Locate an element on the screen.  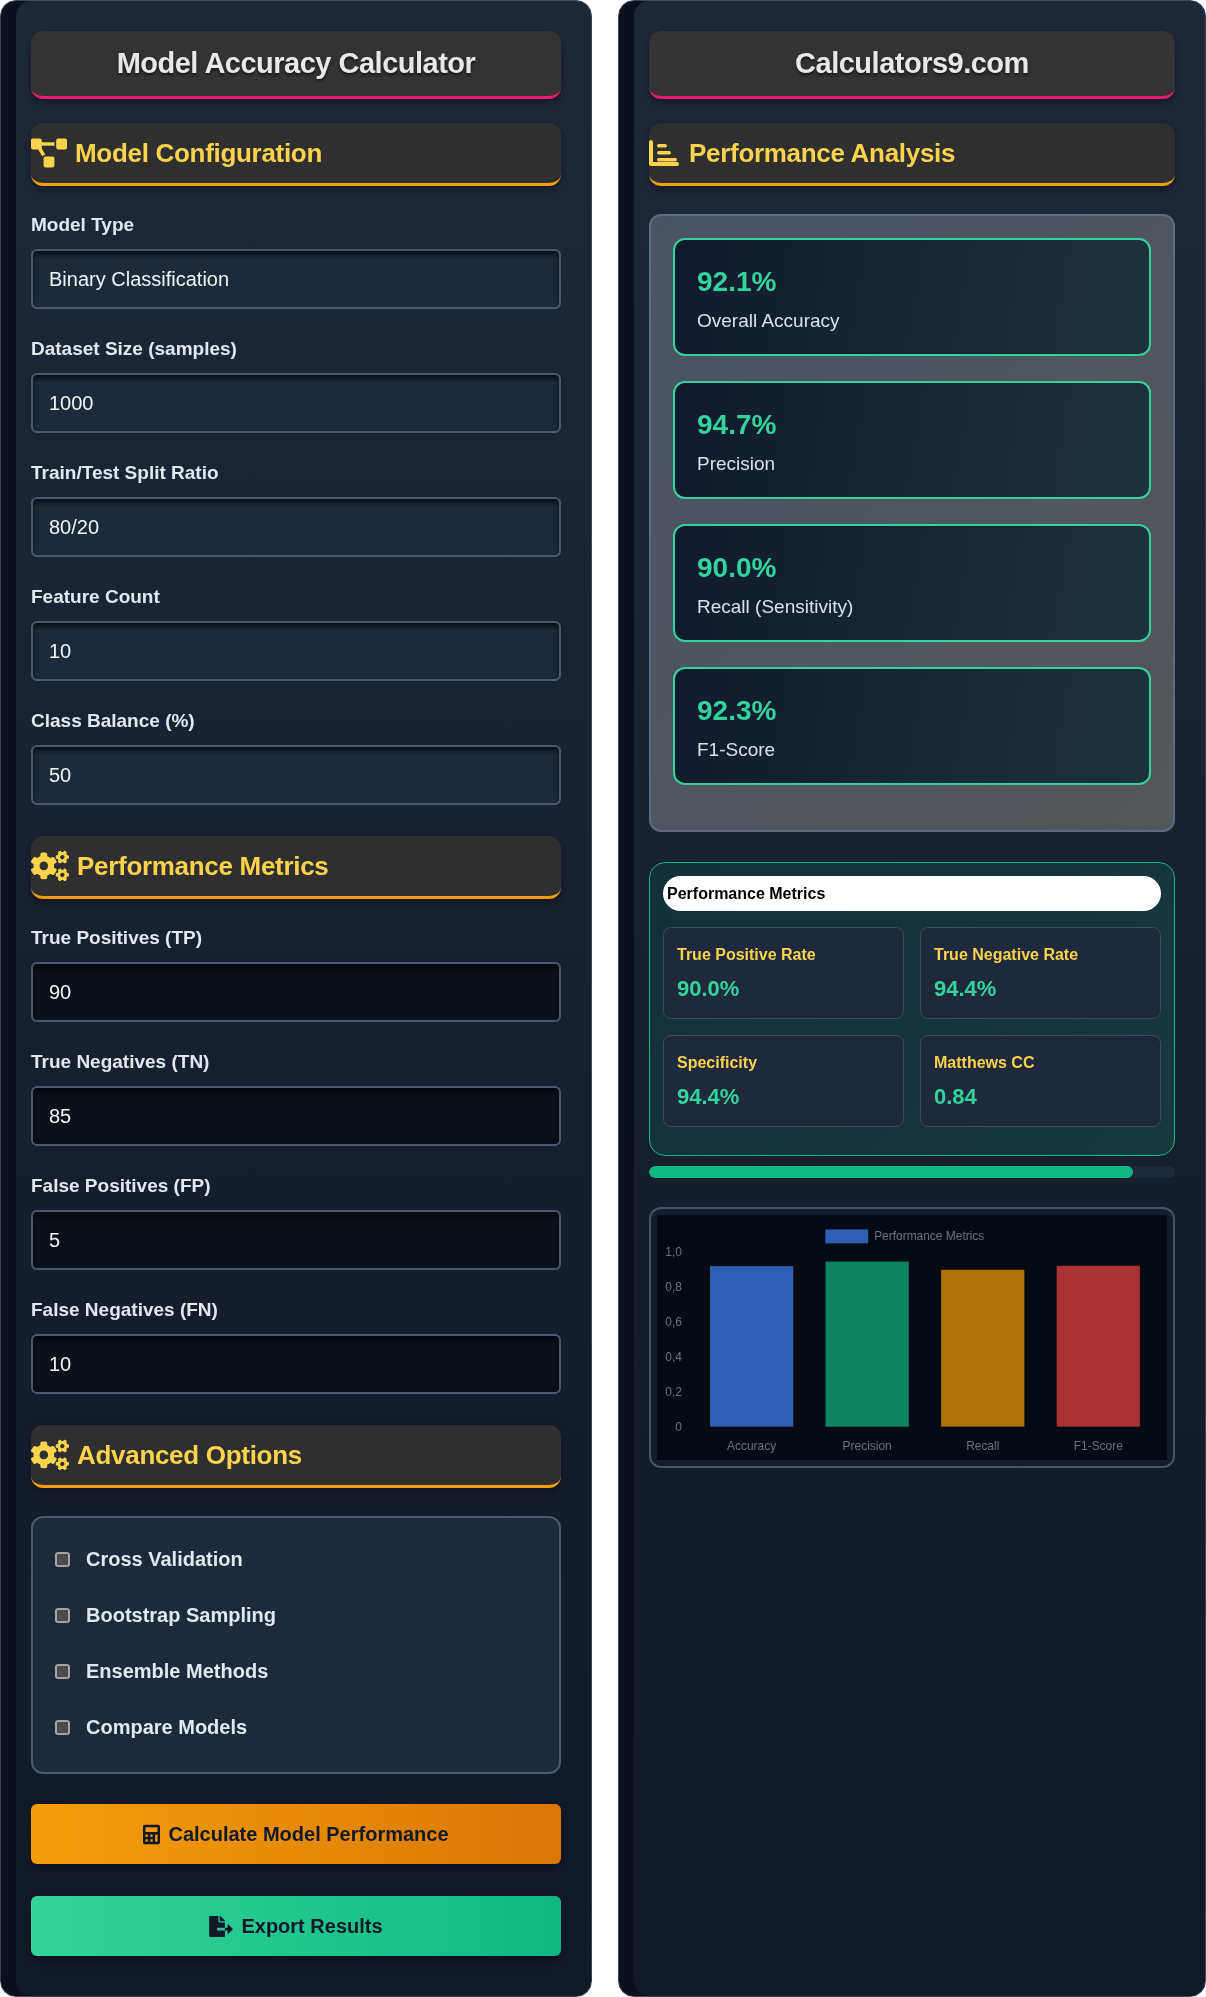
axis-category-label: Accuracy is located at coordinates (752, 1445).